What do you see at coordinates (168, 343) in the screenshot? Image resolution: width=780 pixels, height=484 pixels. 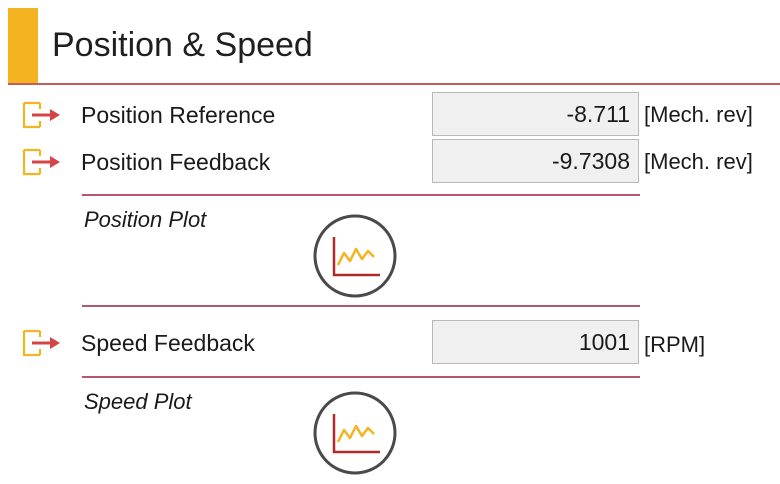 I see `speed-feedback-label: Speed Feedback` at bounding box center [168, 343].